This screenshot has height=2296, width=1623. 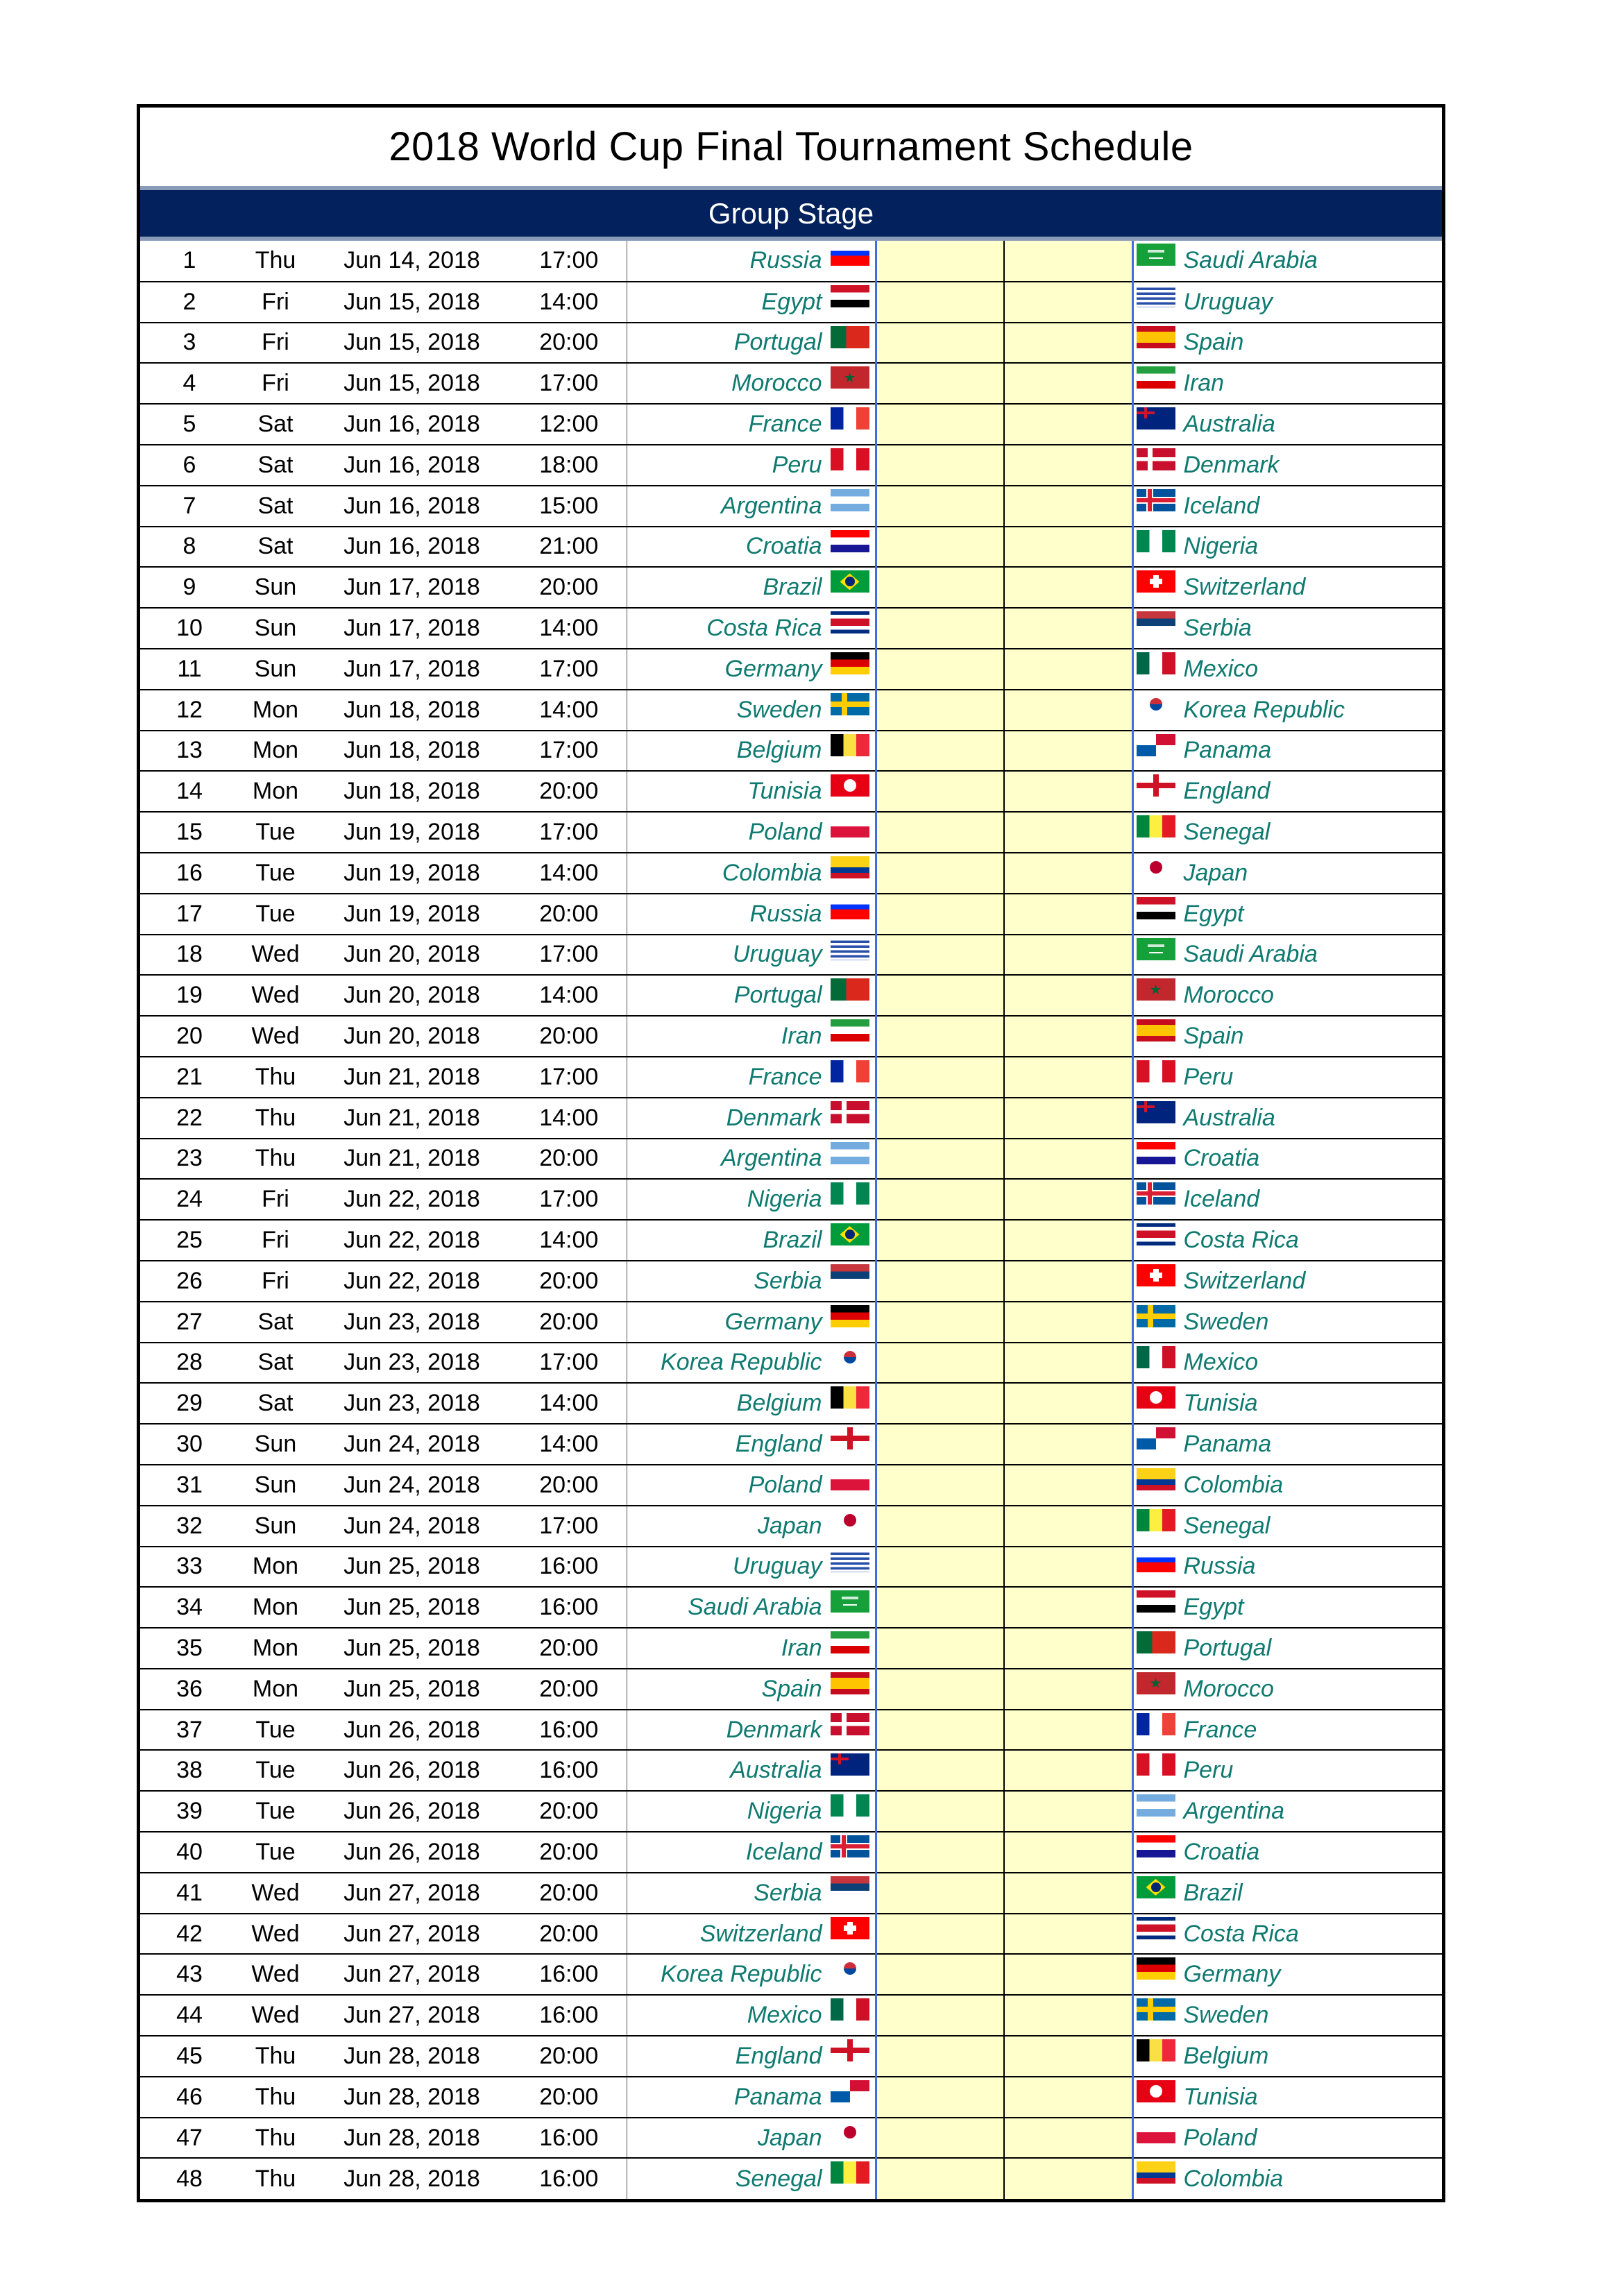 What do you see at coordinates (569, 1118) in the screenshot?
I see `match-time: 14:00` at bounding box center [569, 1118].